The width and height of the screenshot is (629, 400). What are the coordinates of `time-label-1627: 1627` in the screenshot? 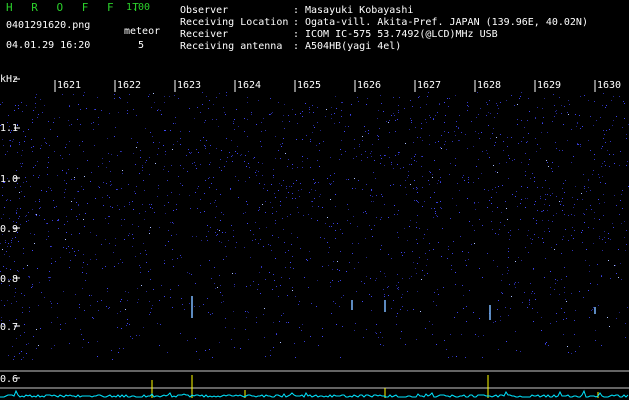 It's located at (429, 85).